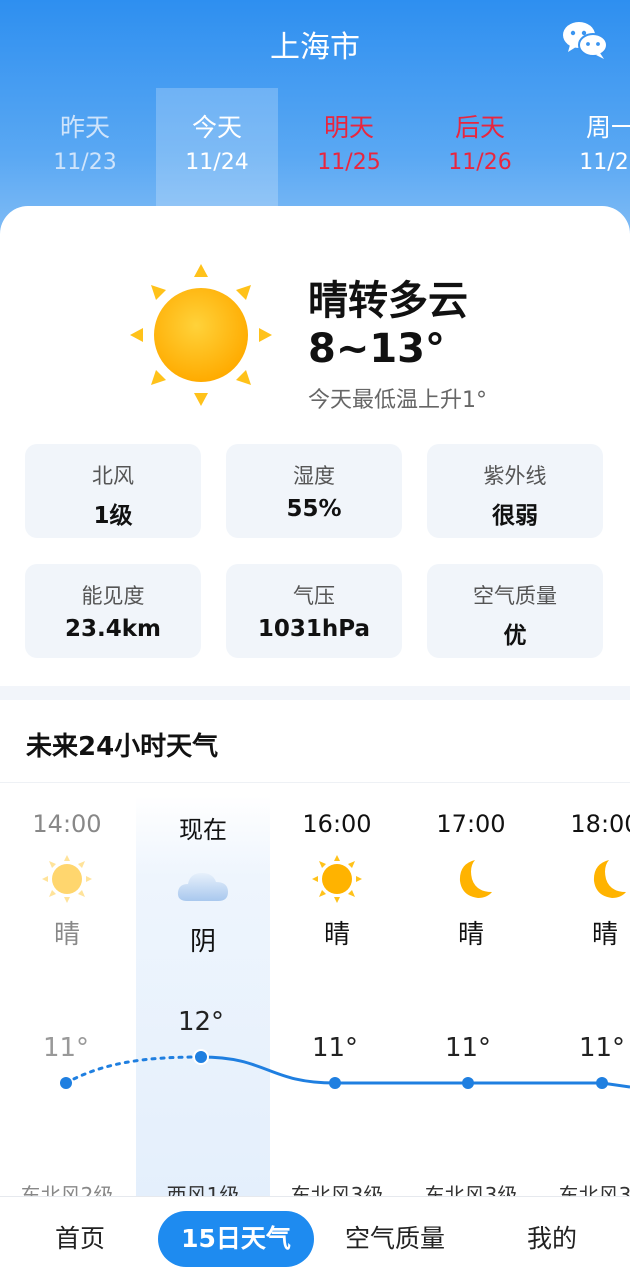  Describe the element at coordinates (113, 516) in the screenshot. I see `detail-value: 1级` at that location.